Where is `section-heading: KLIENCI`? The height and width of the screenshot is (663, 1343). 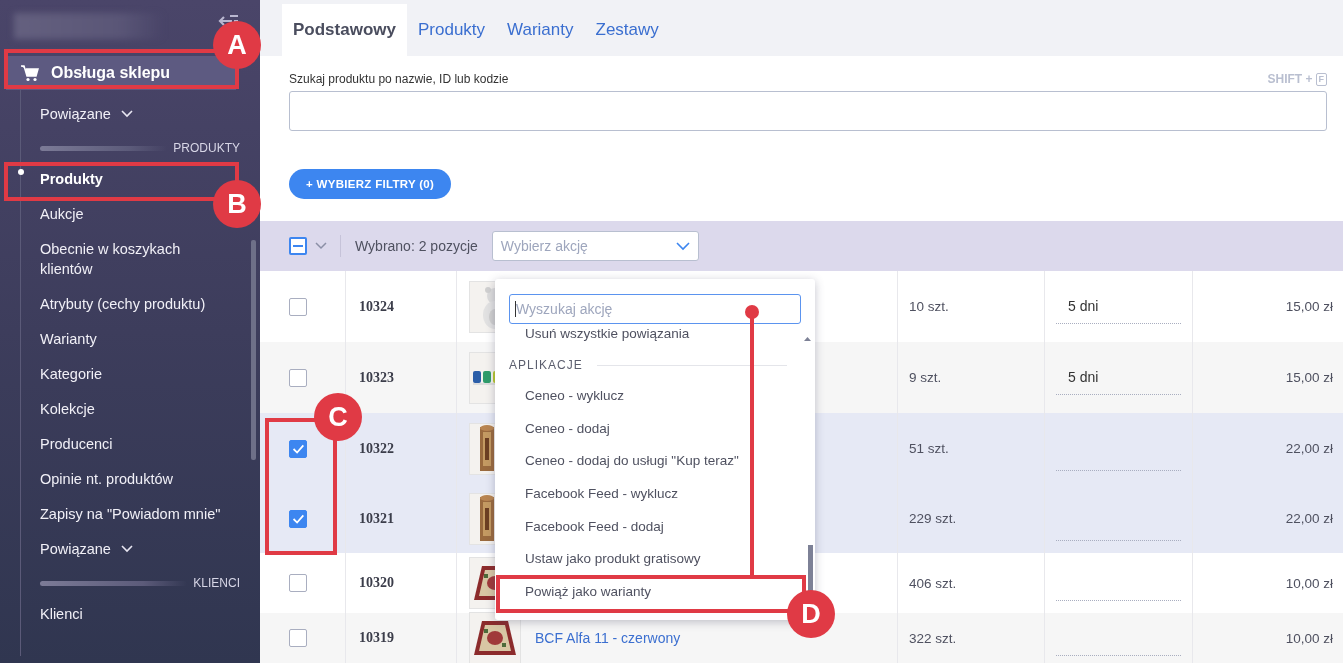
section-heading: KLIENCI is located at coordinates (216, 583).